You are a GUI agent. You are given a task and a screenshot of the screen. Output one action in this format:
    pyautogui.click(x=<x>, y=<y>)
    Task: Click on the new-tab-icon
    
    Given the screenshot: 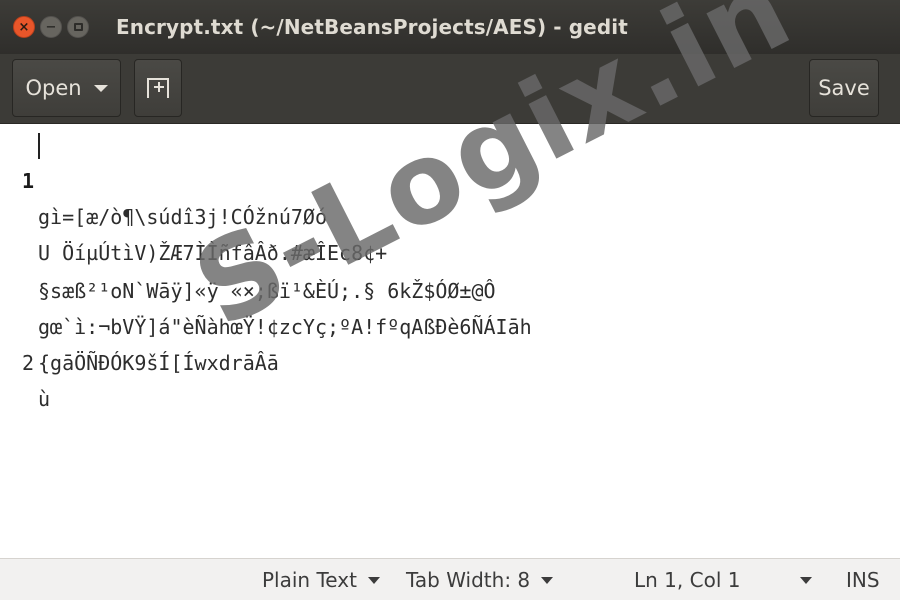 What is the action you would take?
    pyautogui.click(x=158, y=88)
    